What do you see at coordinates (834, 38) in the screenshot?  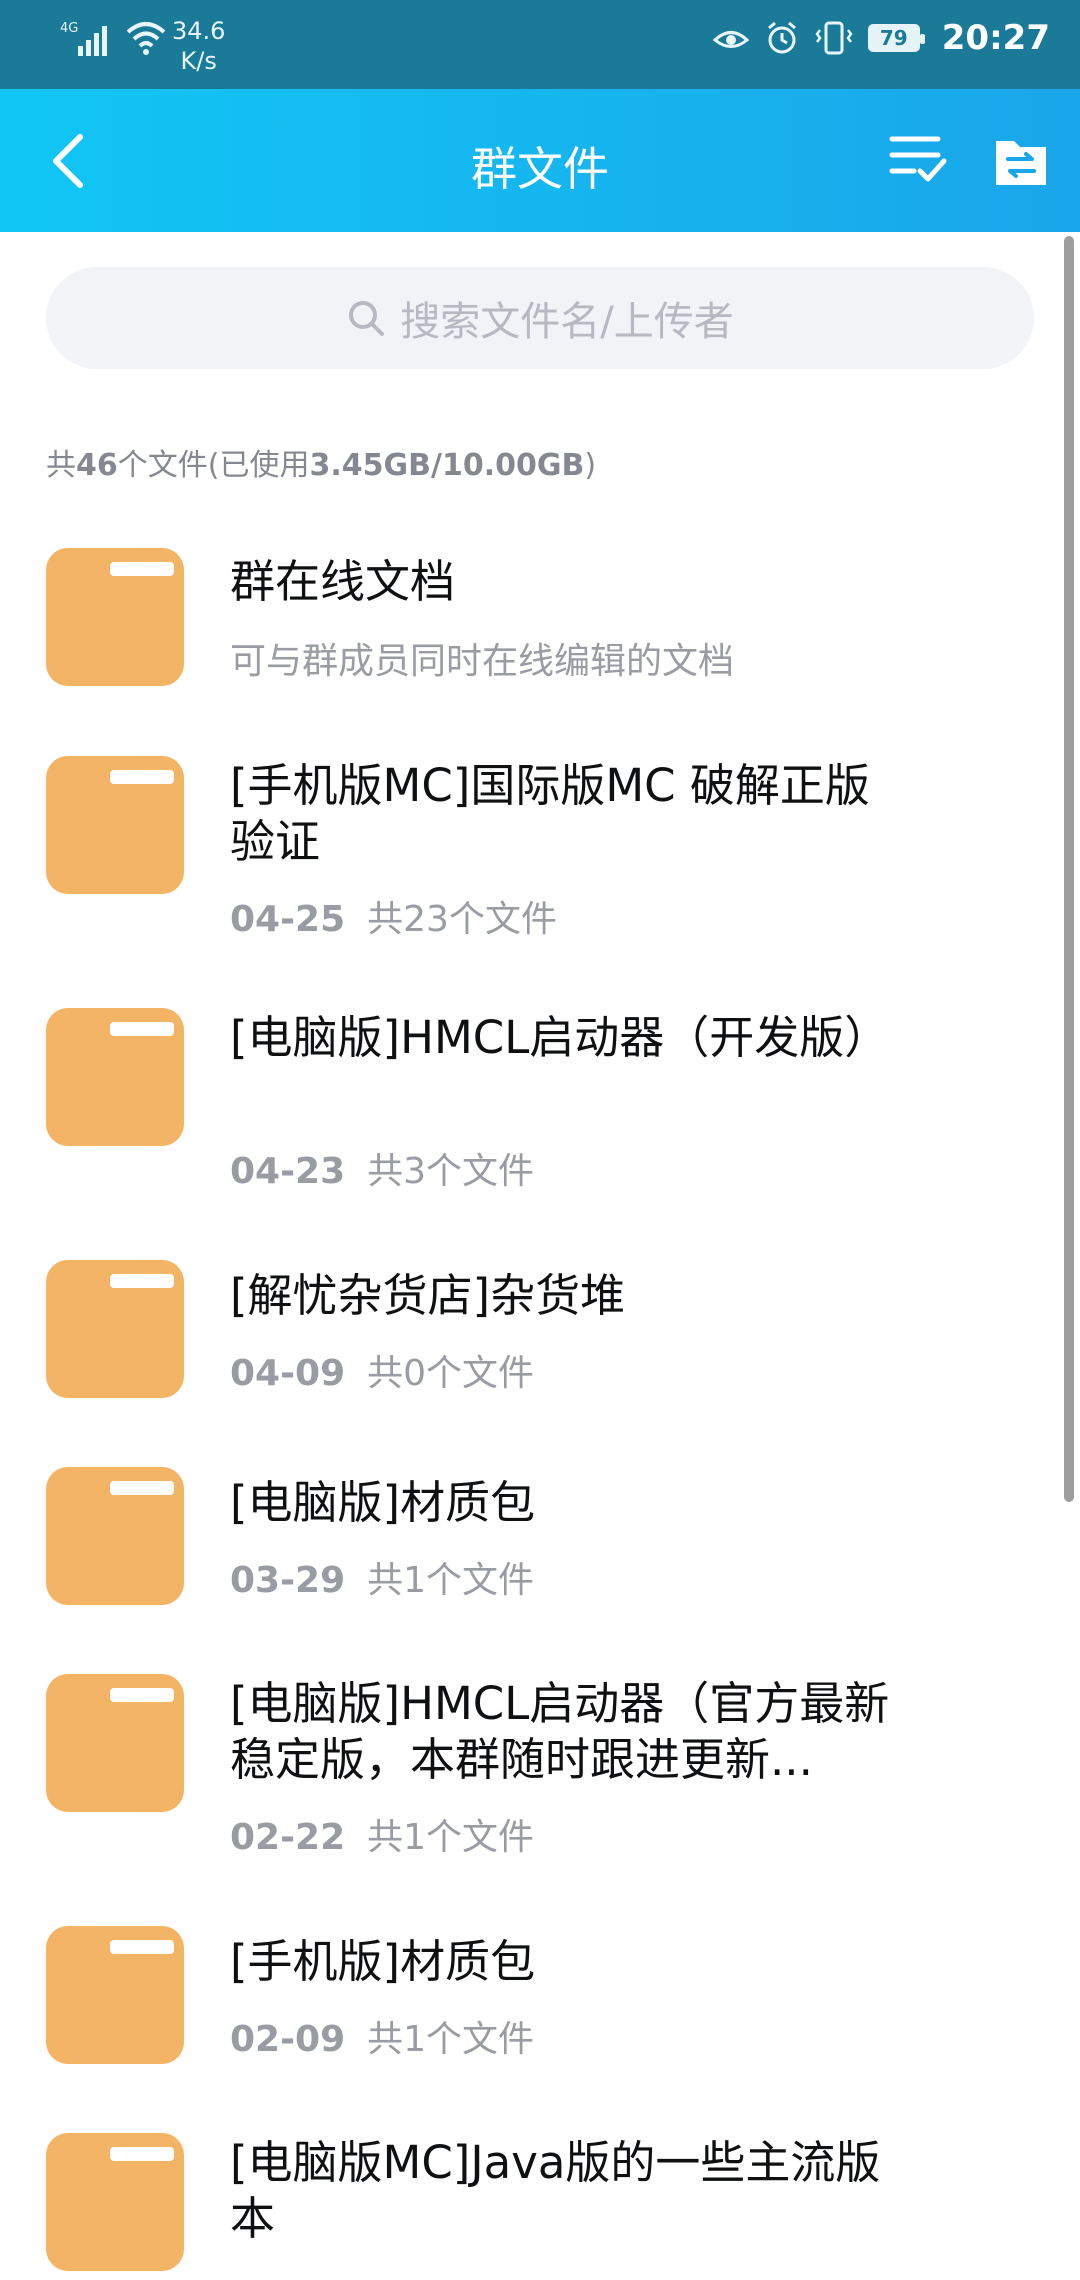 I see `vibrate-icon` at bounding box center [834, 38].